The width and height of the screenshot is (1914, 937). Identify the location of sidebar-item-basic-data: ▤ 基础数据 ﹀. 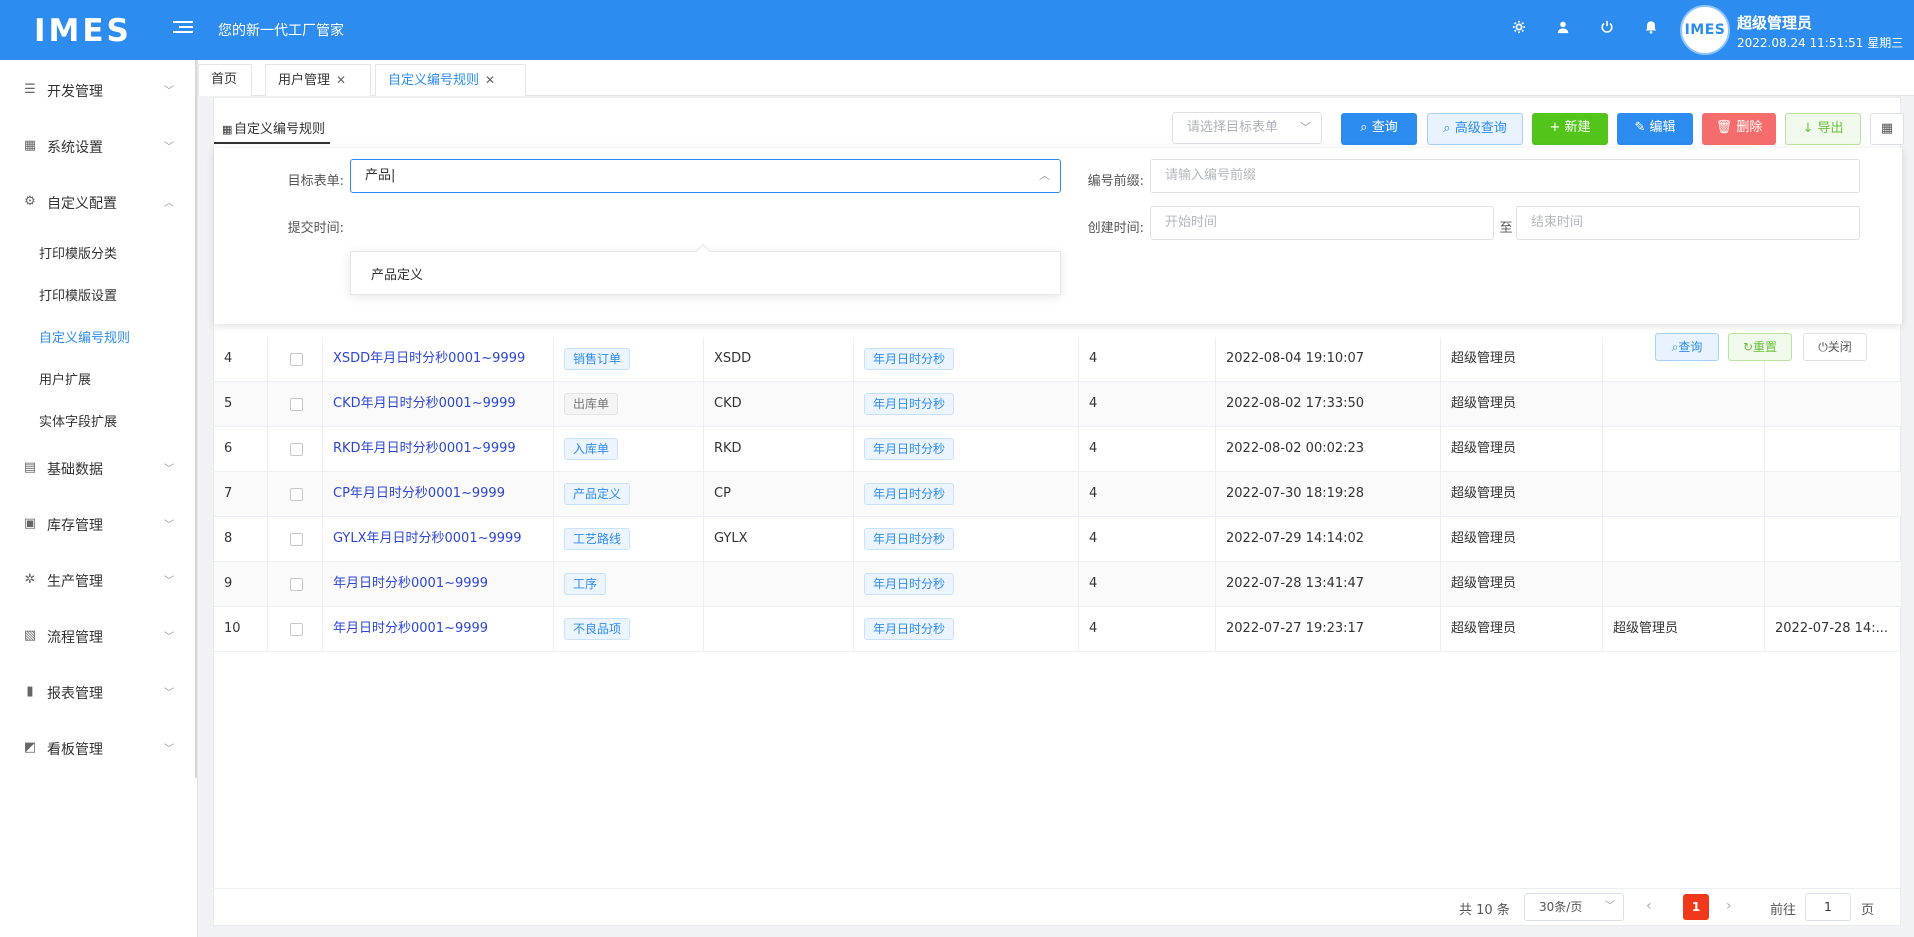
(98, 468).